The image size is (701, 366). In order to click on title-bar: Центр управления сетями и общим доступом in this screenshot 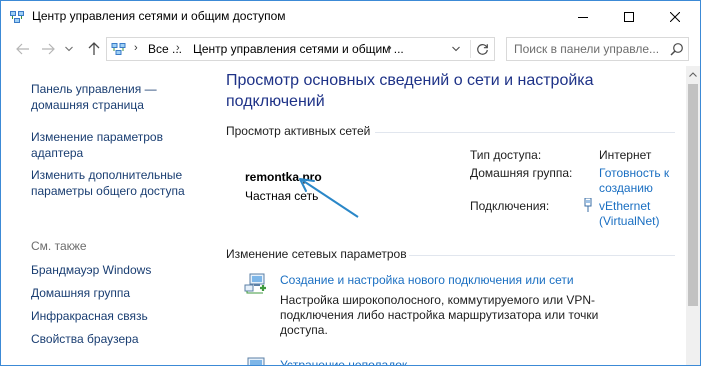, I will do `click(350, 16)`.